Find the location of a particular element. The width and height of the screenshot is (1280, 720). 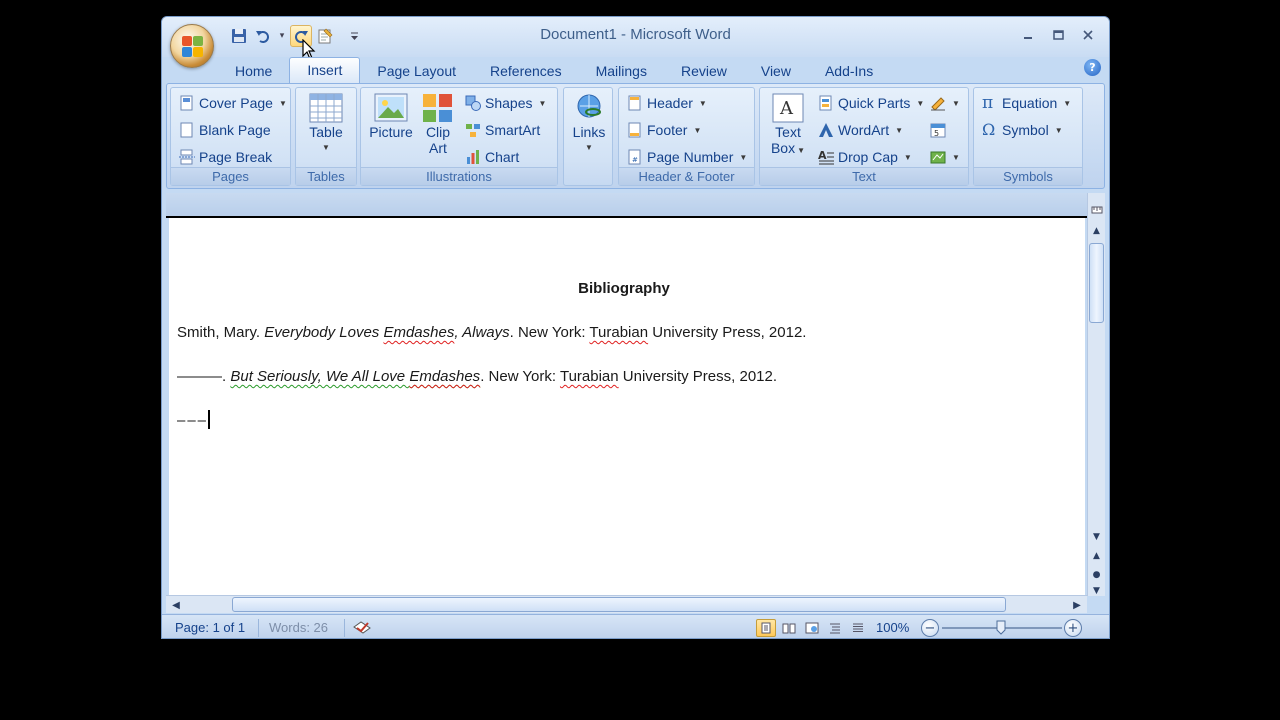

maximize-button is located at coordinates (1058, 35).